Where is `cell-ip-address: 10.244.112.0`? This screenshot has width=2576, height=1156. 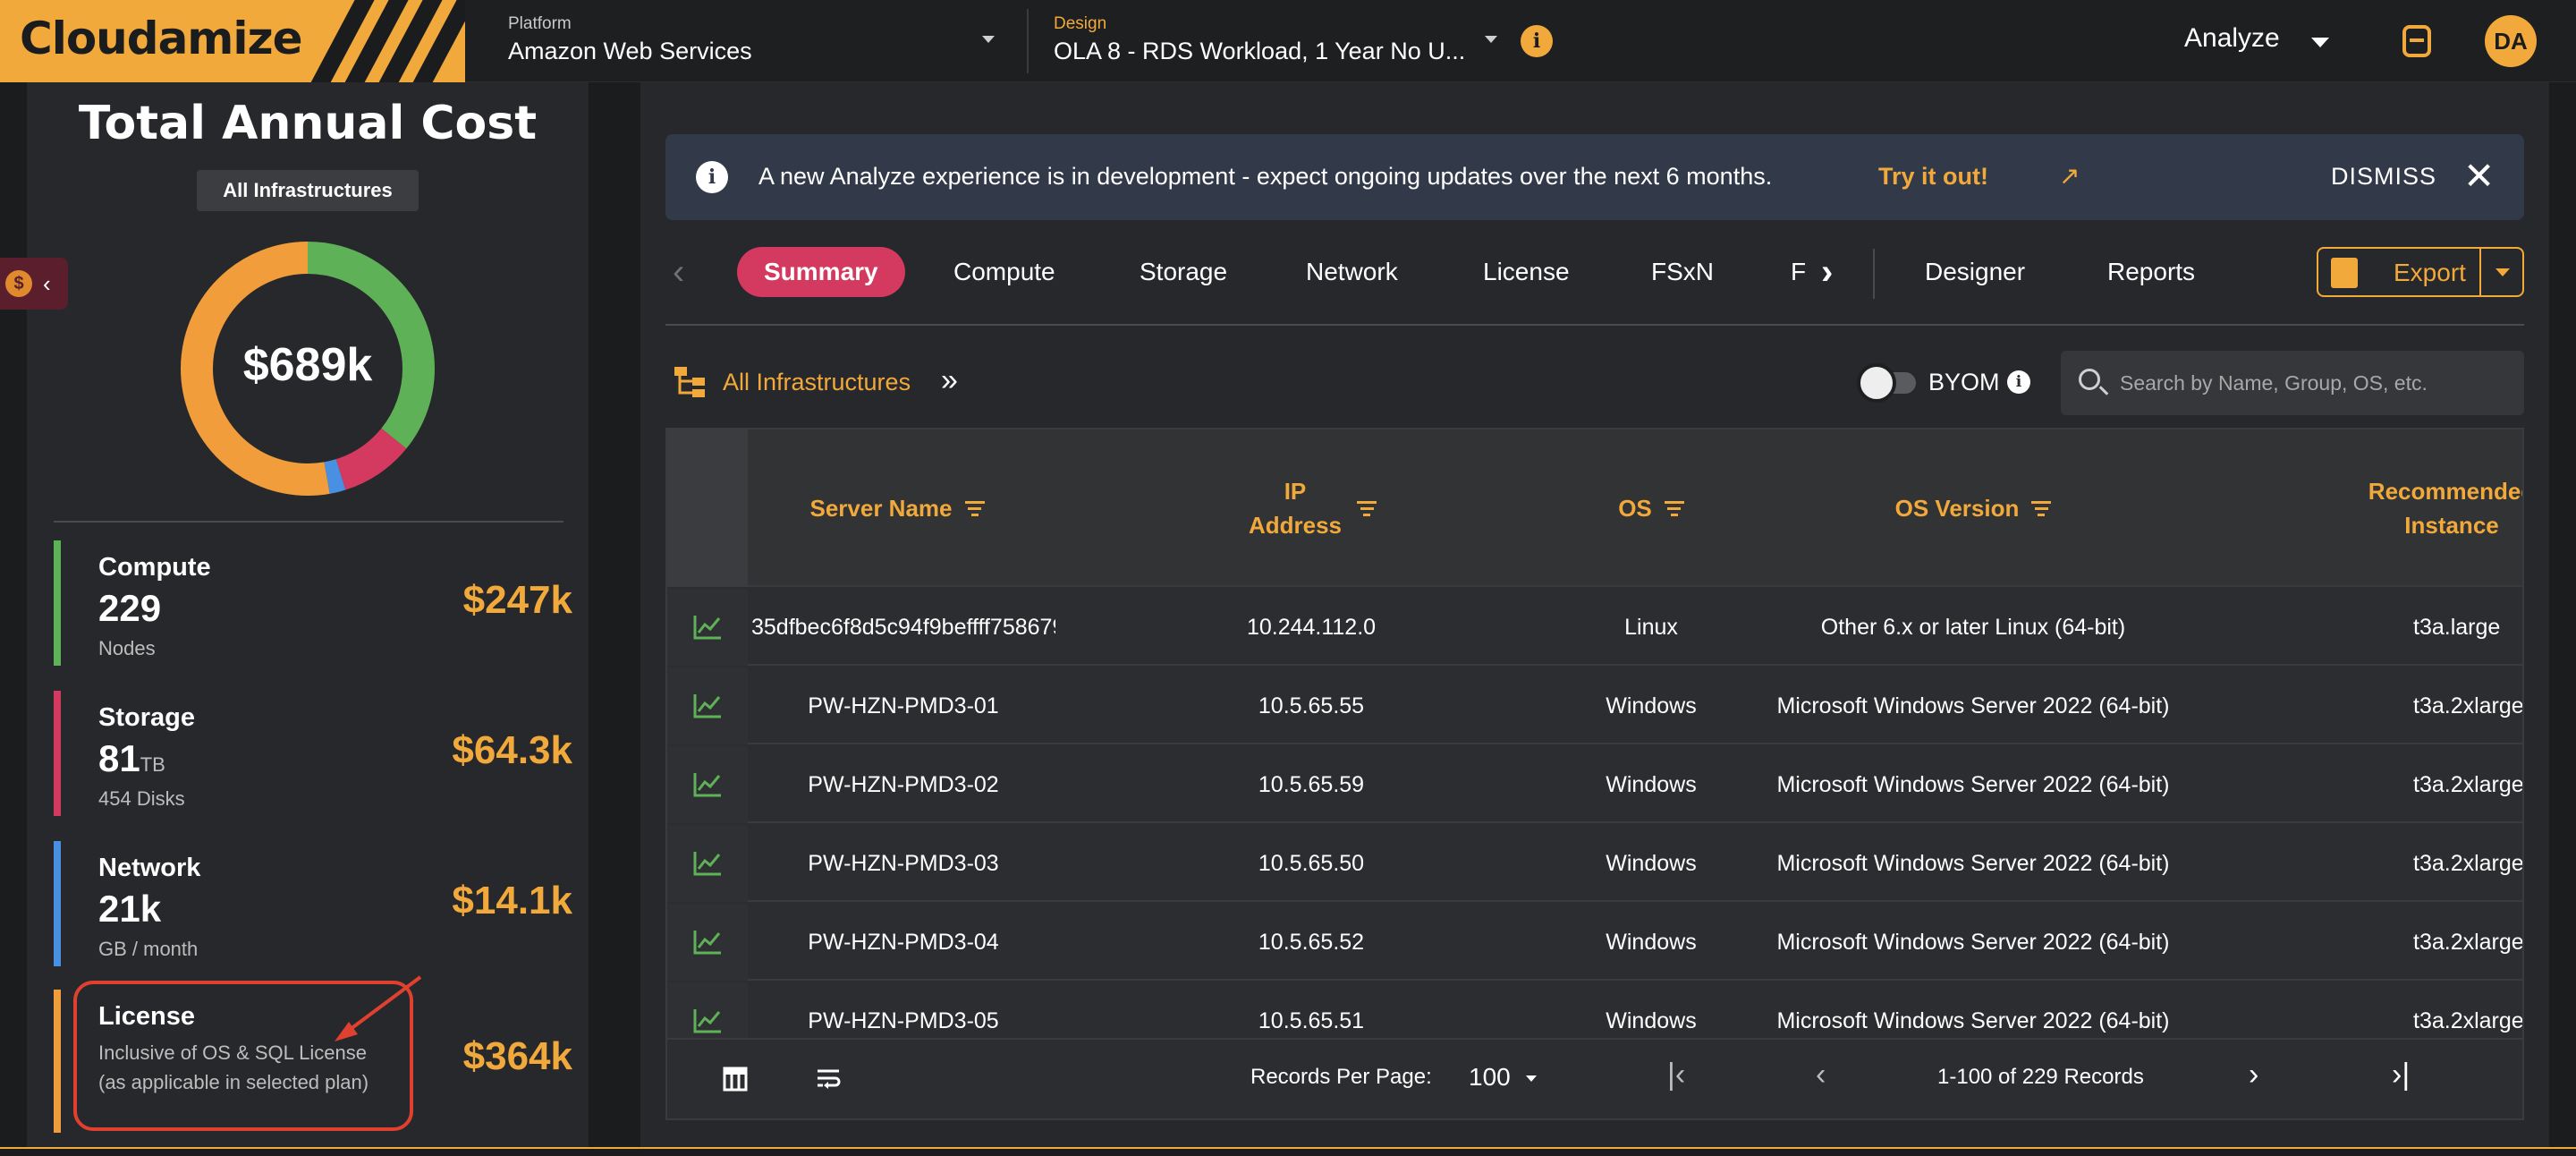
cell-ip-address: 10.244.112.0 is located at coordinates (1311, 627).